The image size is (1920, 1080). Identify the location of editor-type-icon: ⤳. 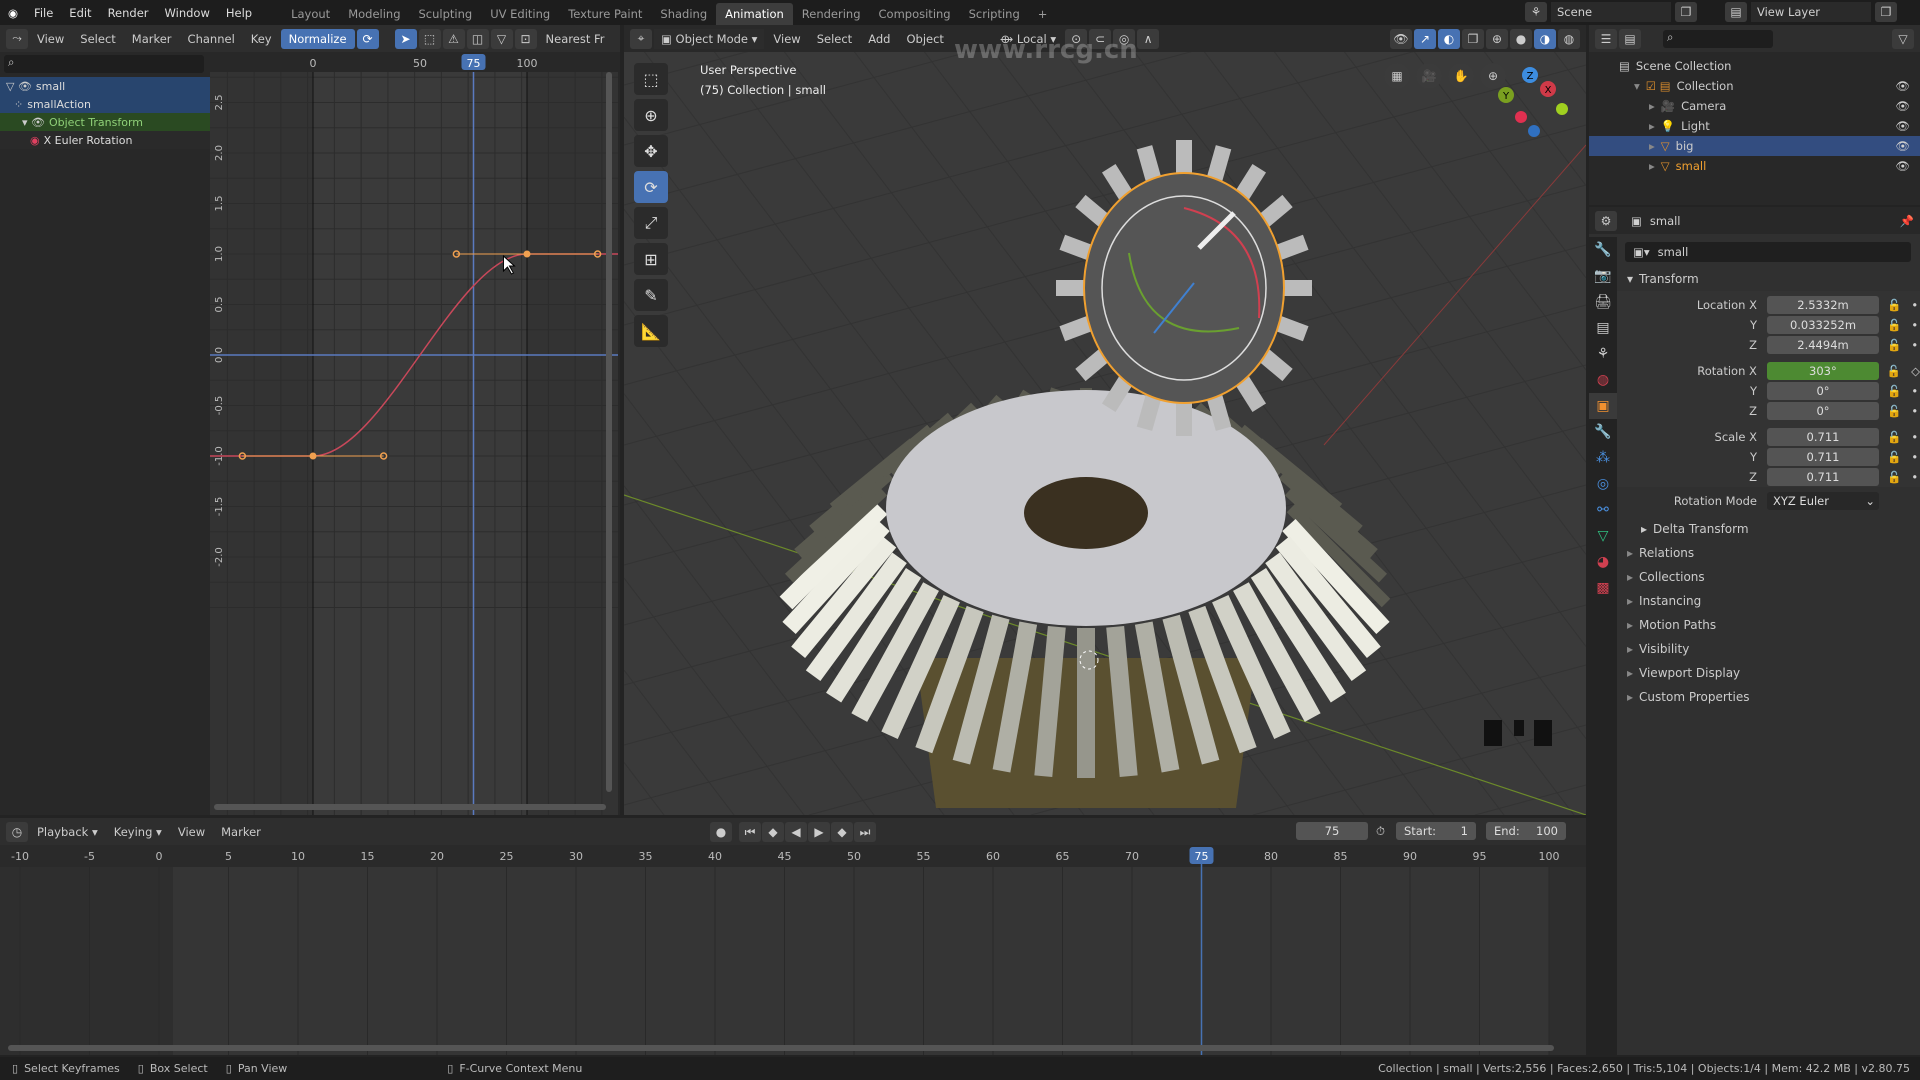
(17, 38).